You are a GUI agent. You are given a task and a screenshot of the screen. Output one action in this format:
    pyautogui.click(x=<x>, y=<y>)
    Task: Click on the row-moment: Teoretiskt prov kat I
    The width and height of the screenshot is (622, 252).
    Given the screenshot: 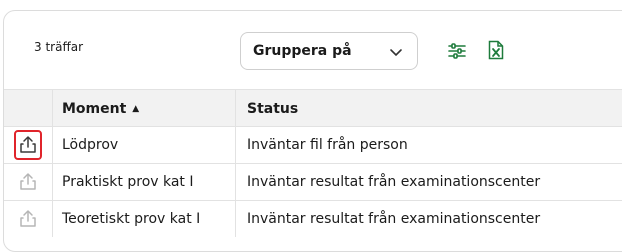 What is the action you would take?
    pyautogui.click(x=144, y=219)
    